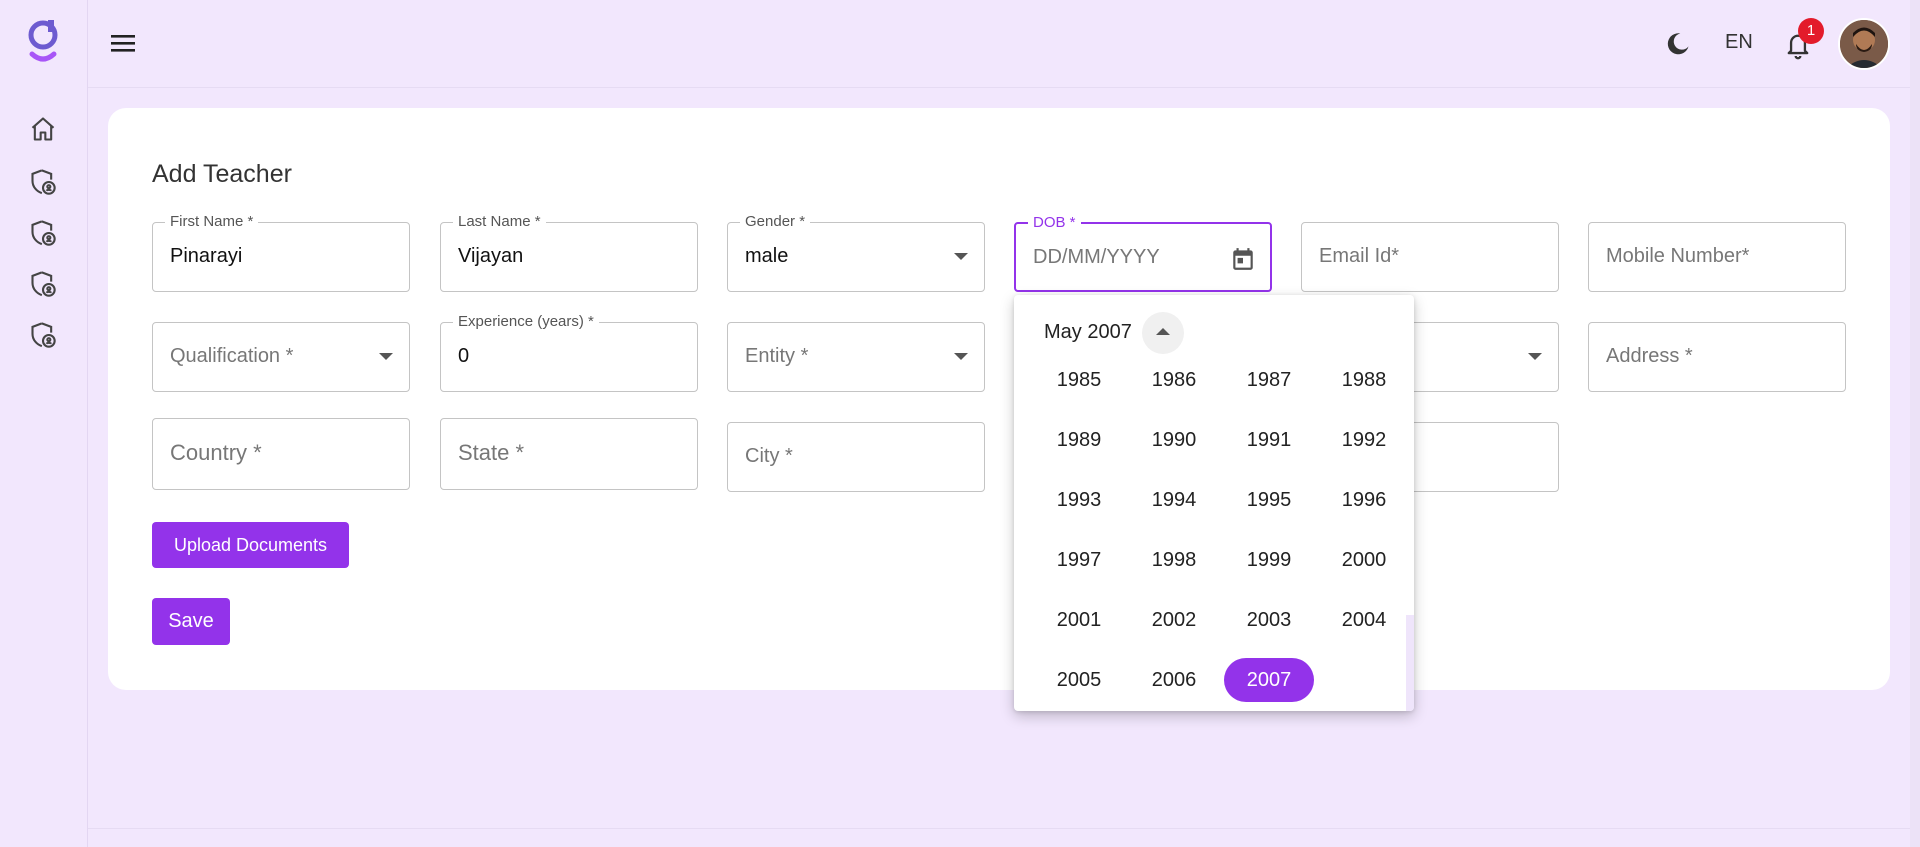  I want to click on qualification-placeholder: Qualification *, so click(232, 356).